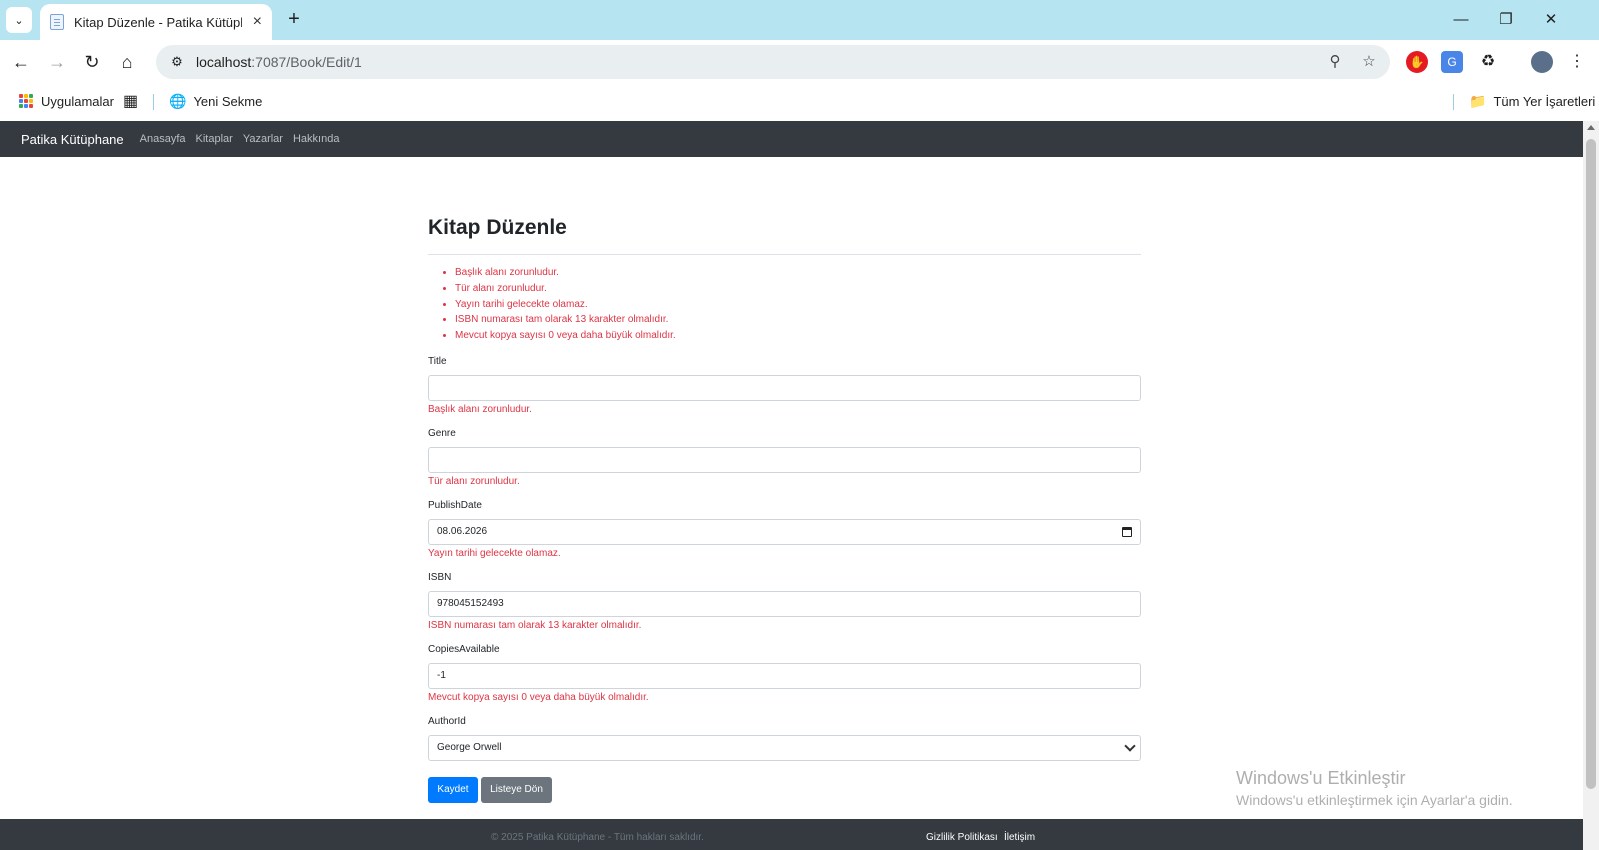  I want to click on divider, so click(784, 254).